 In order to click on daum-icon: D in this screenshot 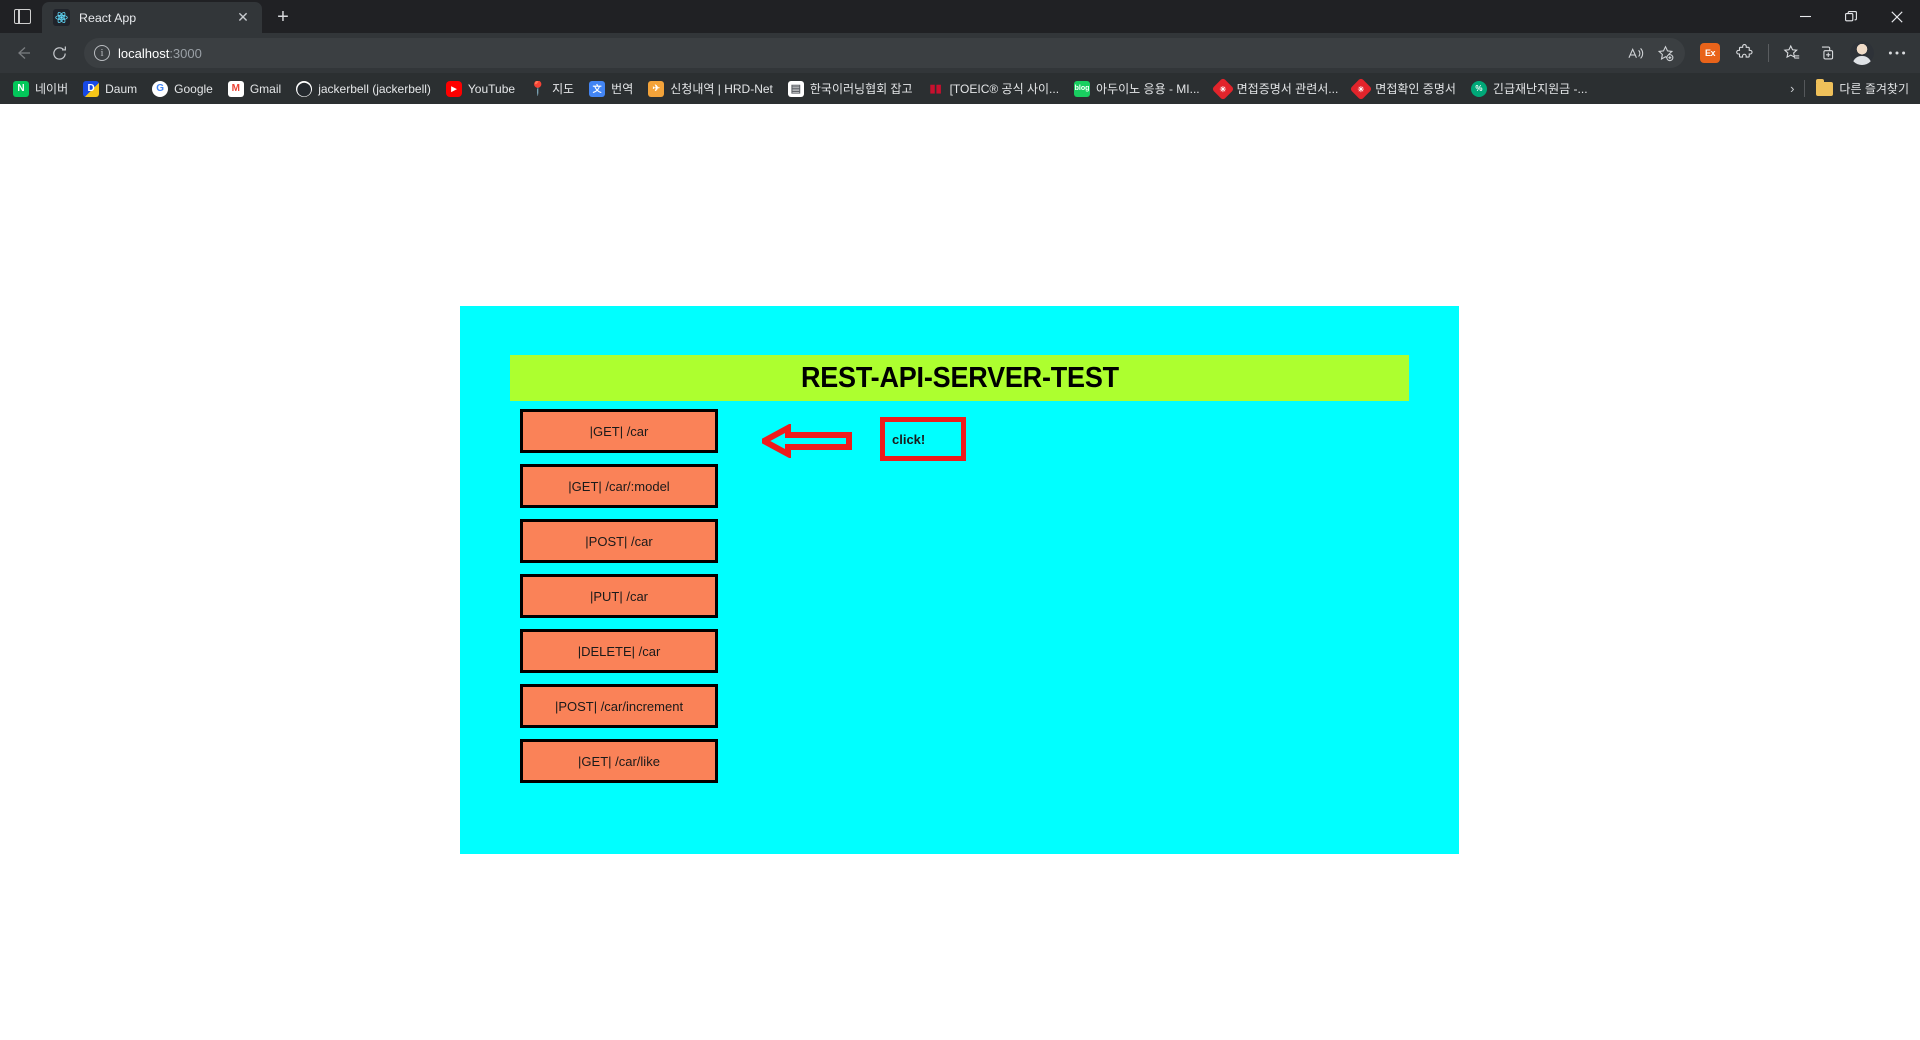, I will do `click(91, 88)`.